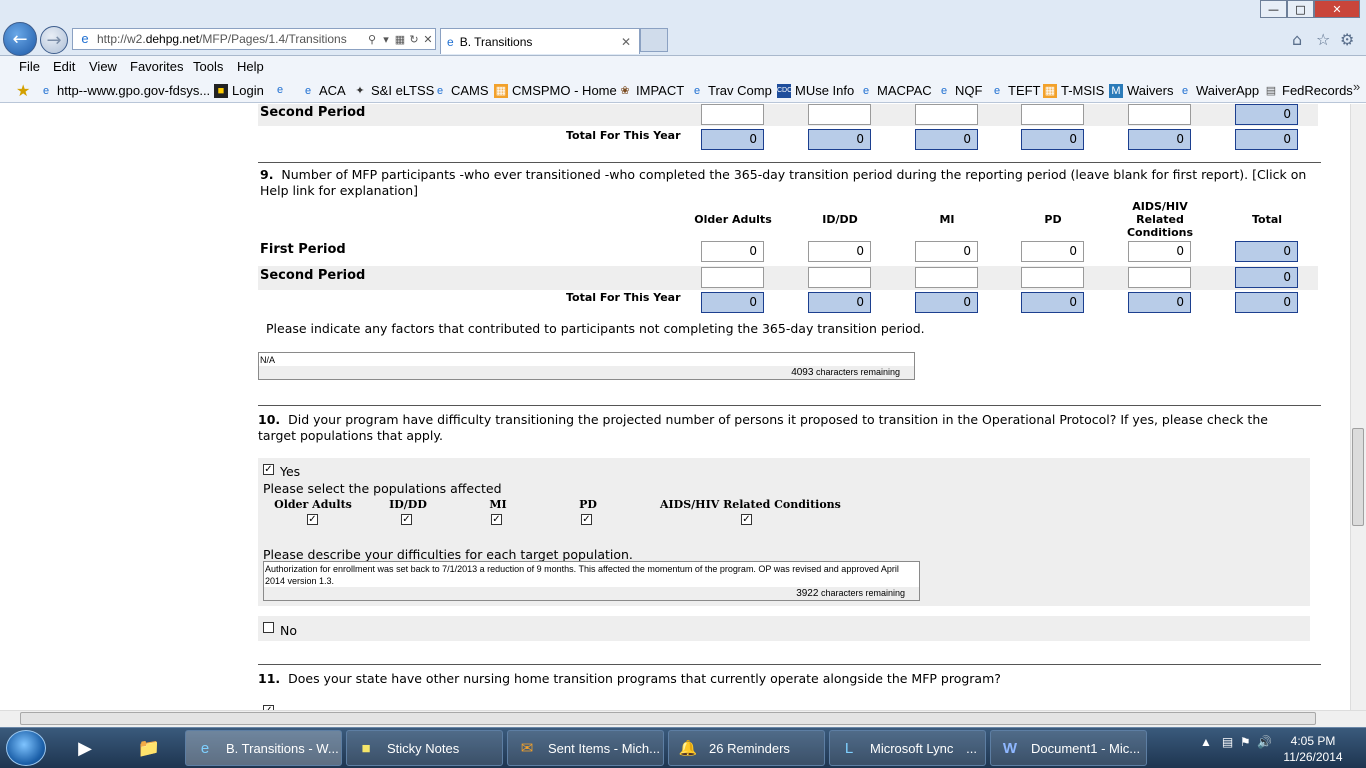  Describe the element at coordinates (414, 39) in the screenshot. I see `refresh-icon: ↻` at that location.